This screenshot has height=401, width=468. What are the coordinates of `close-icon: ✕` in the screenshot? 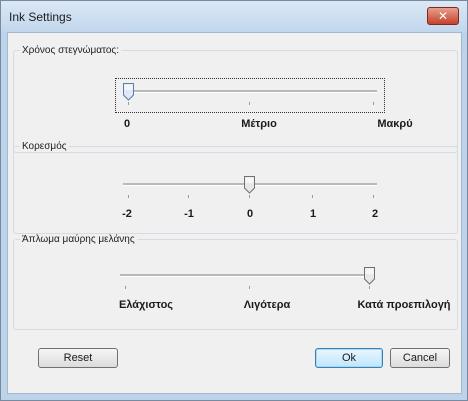 It's located at (443, 16).